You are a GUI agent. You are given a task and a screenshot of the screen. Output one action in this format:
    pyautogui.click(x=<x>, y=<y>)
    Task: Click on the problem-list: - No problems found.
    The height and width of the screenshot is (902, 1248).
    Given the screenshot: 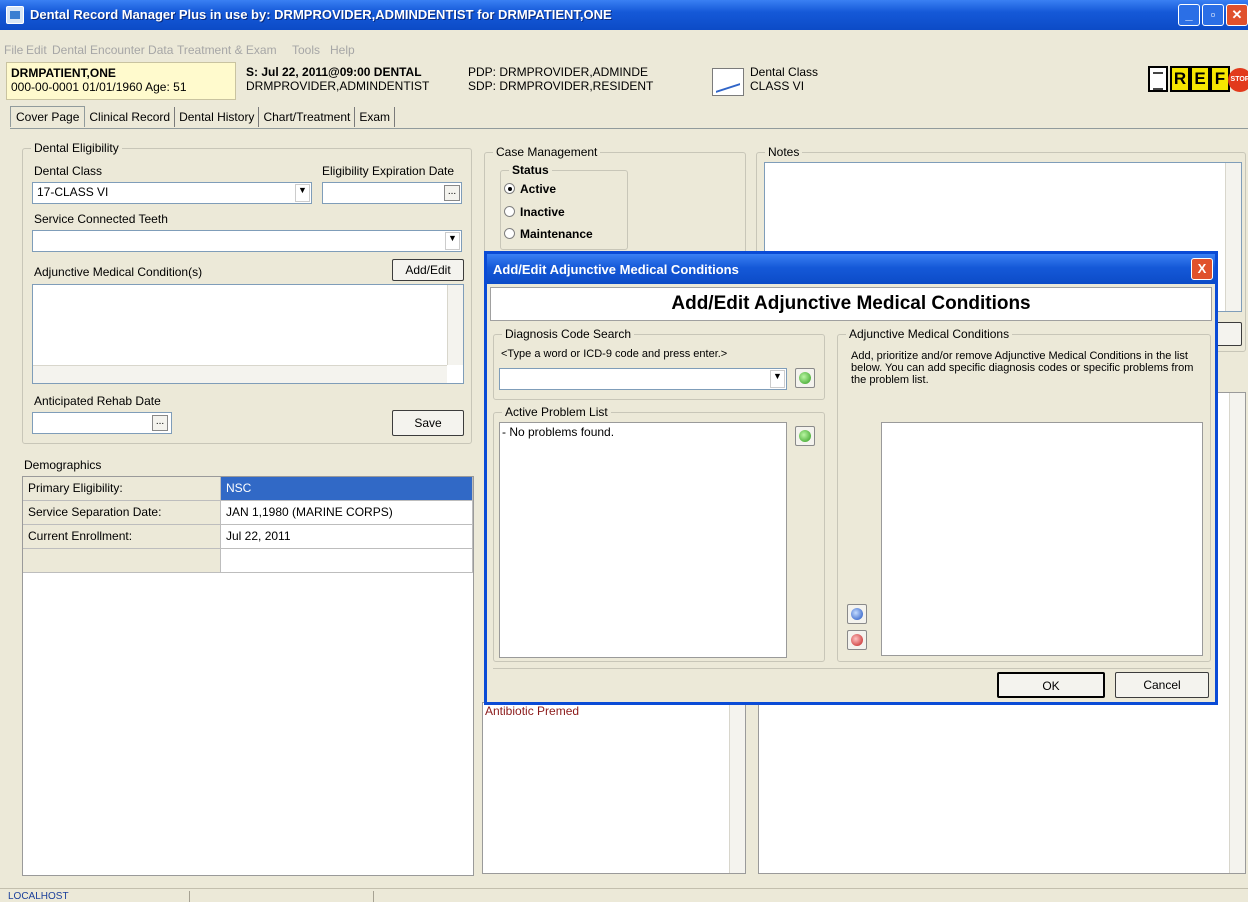 What is the action you would take?
    pyautogui.click(x=643, y=540)
    